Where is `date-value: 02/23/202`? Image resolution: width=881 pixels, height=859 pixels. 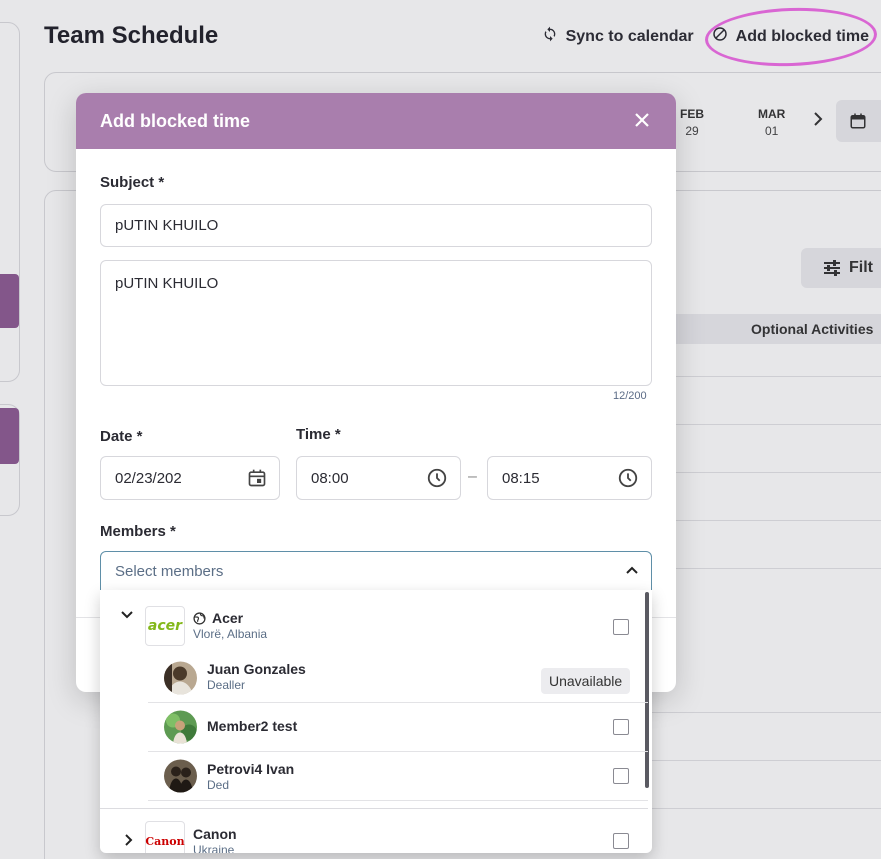
date-value: 02/23/202 is located at coordinates (148, 478).